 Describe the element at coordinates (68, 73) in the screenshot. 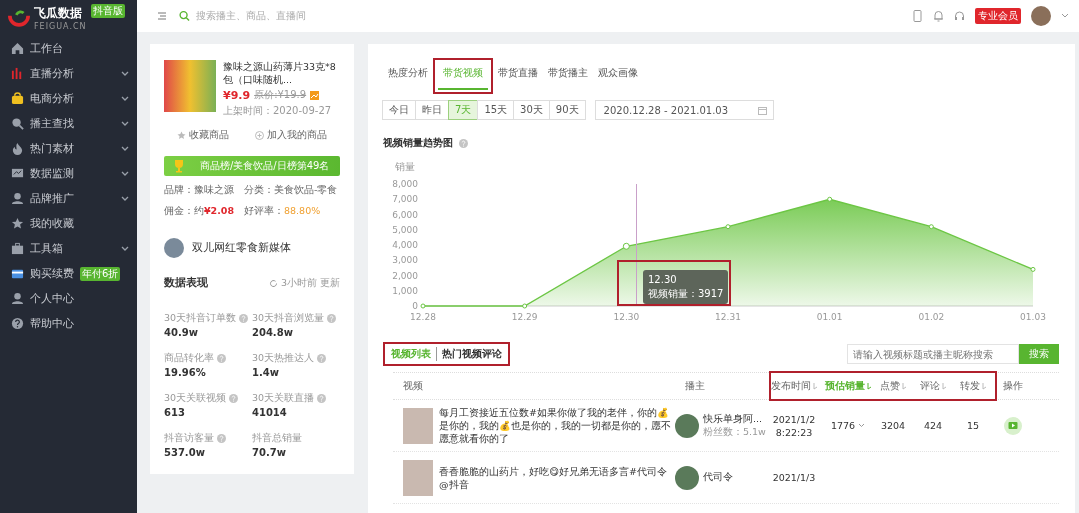

I see `sidebar-item: 直播分析` at that location.